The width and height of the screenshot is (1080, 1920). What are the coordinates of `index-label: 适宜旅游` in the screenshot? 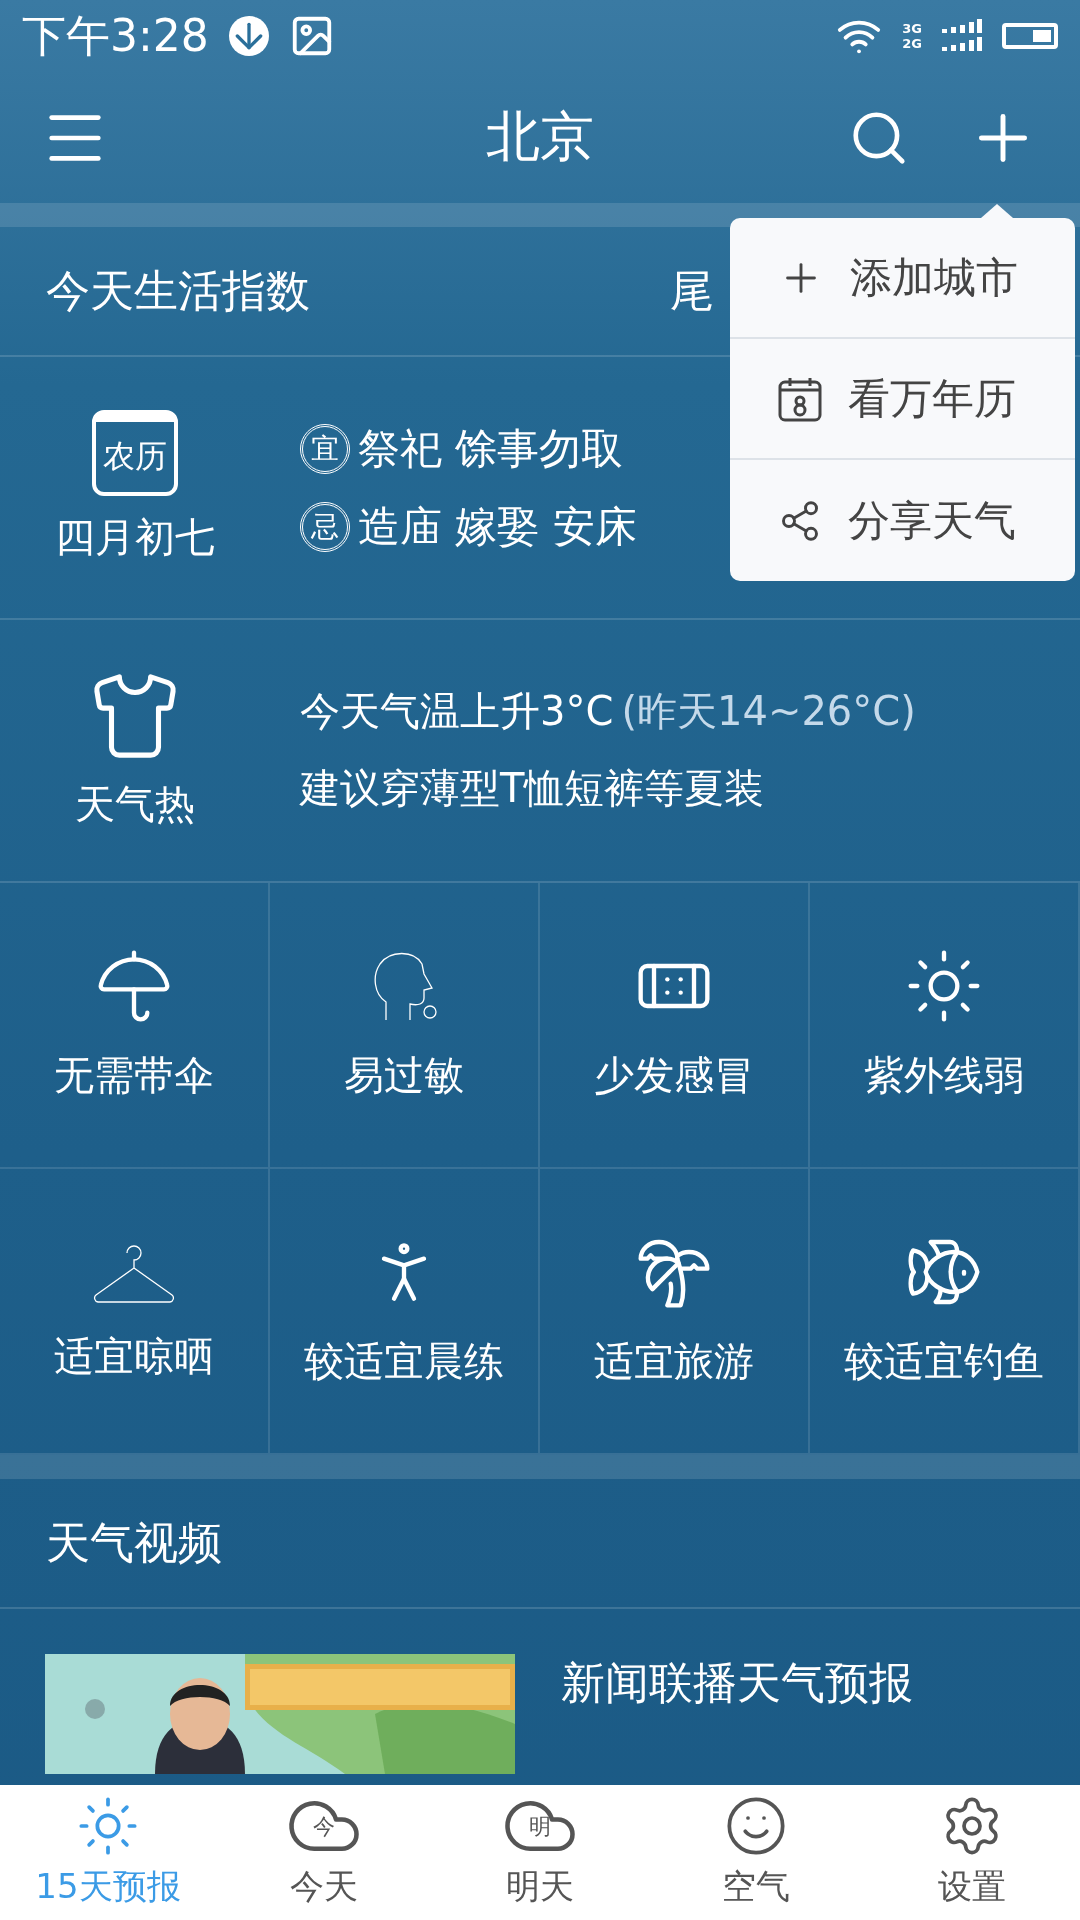 It's located at (674, 1362).